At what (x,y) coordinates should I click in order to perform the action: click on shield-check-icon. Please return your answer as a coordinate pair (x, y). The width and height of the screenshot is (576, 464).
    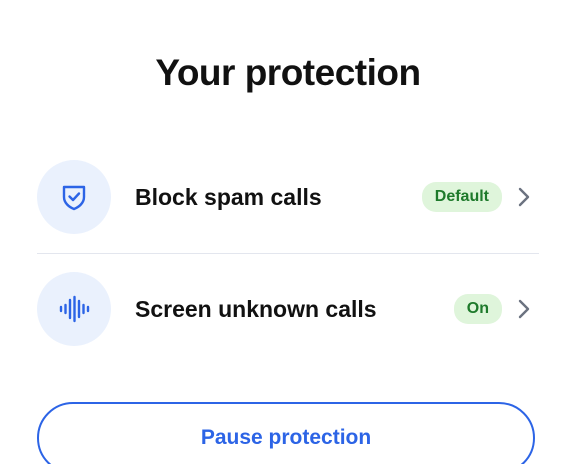
    Looking at the image, I should click on (74, 197).